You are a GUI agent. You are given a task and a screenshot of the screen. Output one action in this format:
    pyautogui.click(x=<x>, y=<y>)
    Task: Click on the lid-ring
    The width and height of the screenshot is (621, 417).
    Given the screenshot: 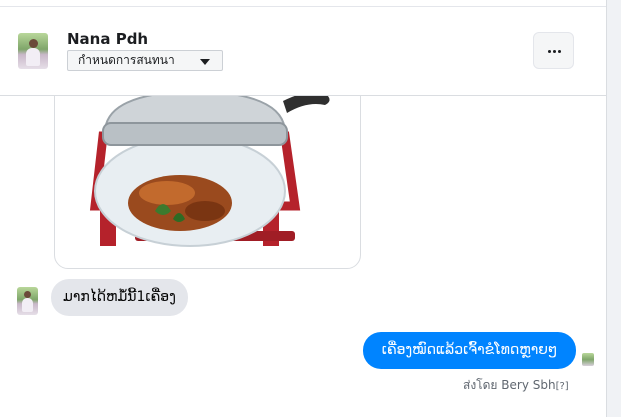 What is the action you would take?
    pyautogui.click(x=195, y=134)
    